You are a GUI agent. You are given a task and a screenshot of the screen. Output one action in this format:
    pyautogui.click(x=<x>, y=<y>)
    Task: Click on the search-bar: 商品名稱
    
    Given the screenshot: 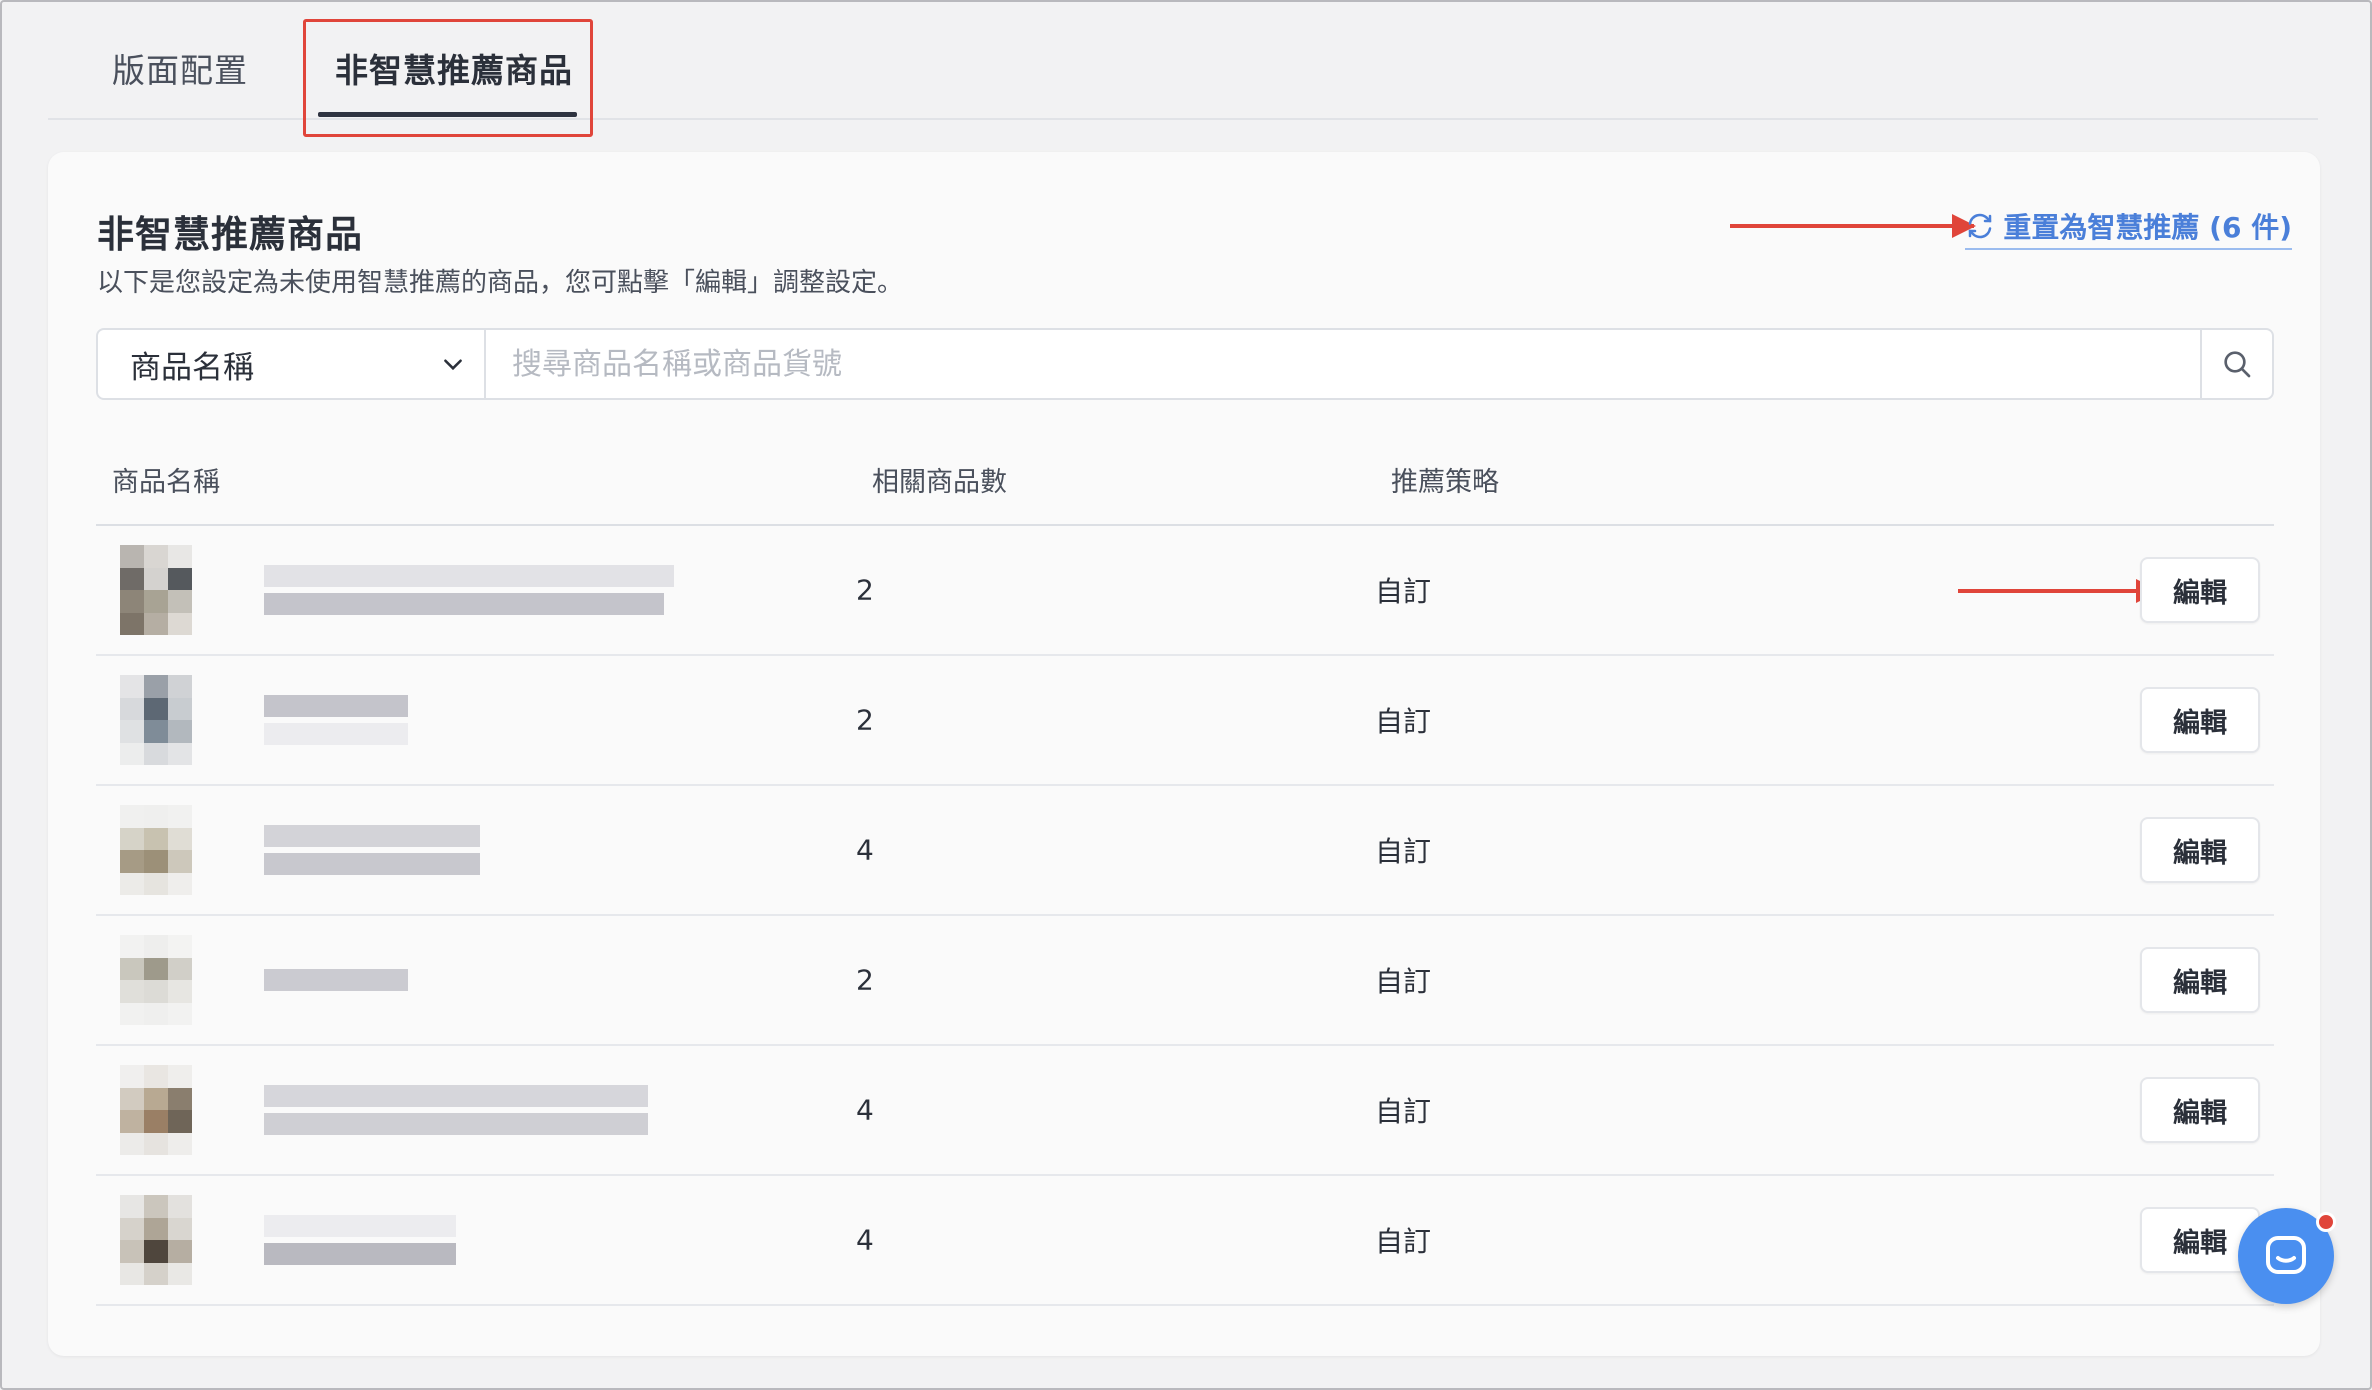 What is the action you would take?
    pyautogui.click(x=1185, y=364)
    